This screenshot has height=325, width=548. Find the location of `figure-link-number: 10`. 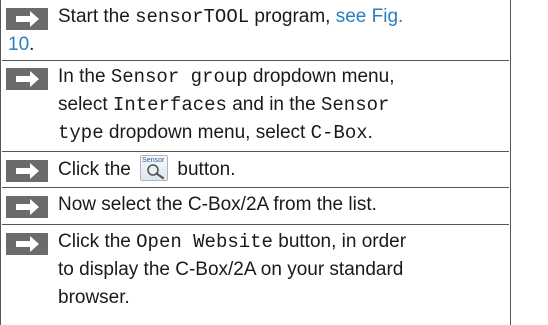

figure-link-number: 10 is located at coordinates (18, 44).